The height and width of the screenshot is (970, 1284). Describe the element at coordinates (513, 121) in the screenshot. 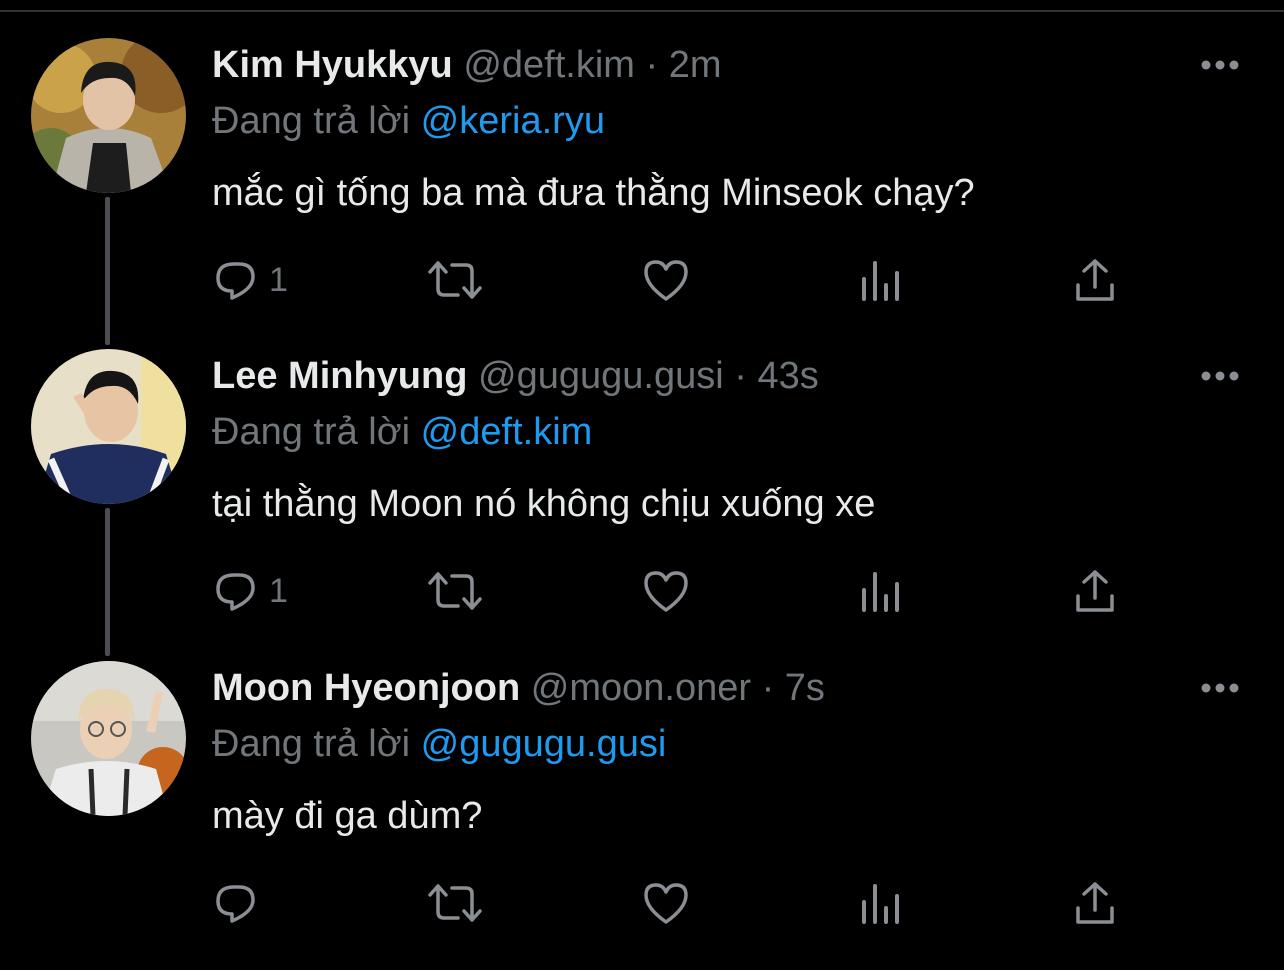

I see `reply-mention: @keria.ryu` at that location.